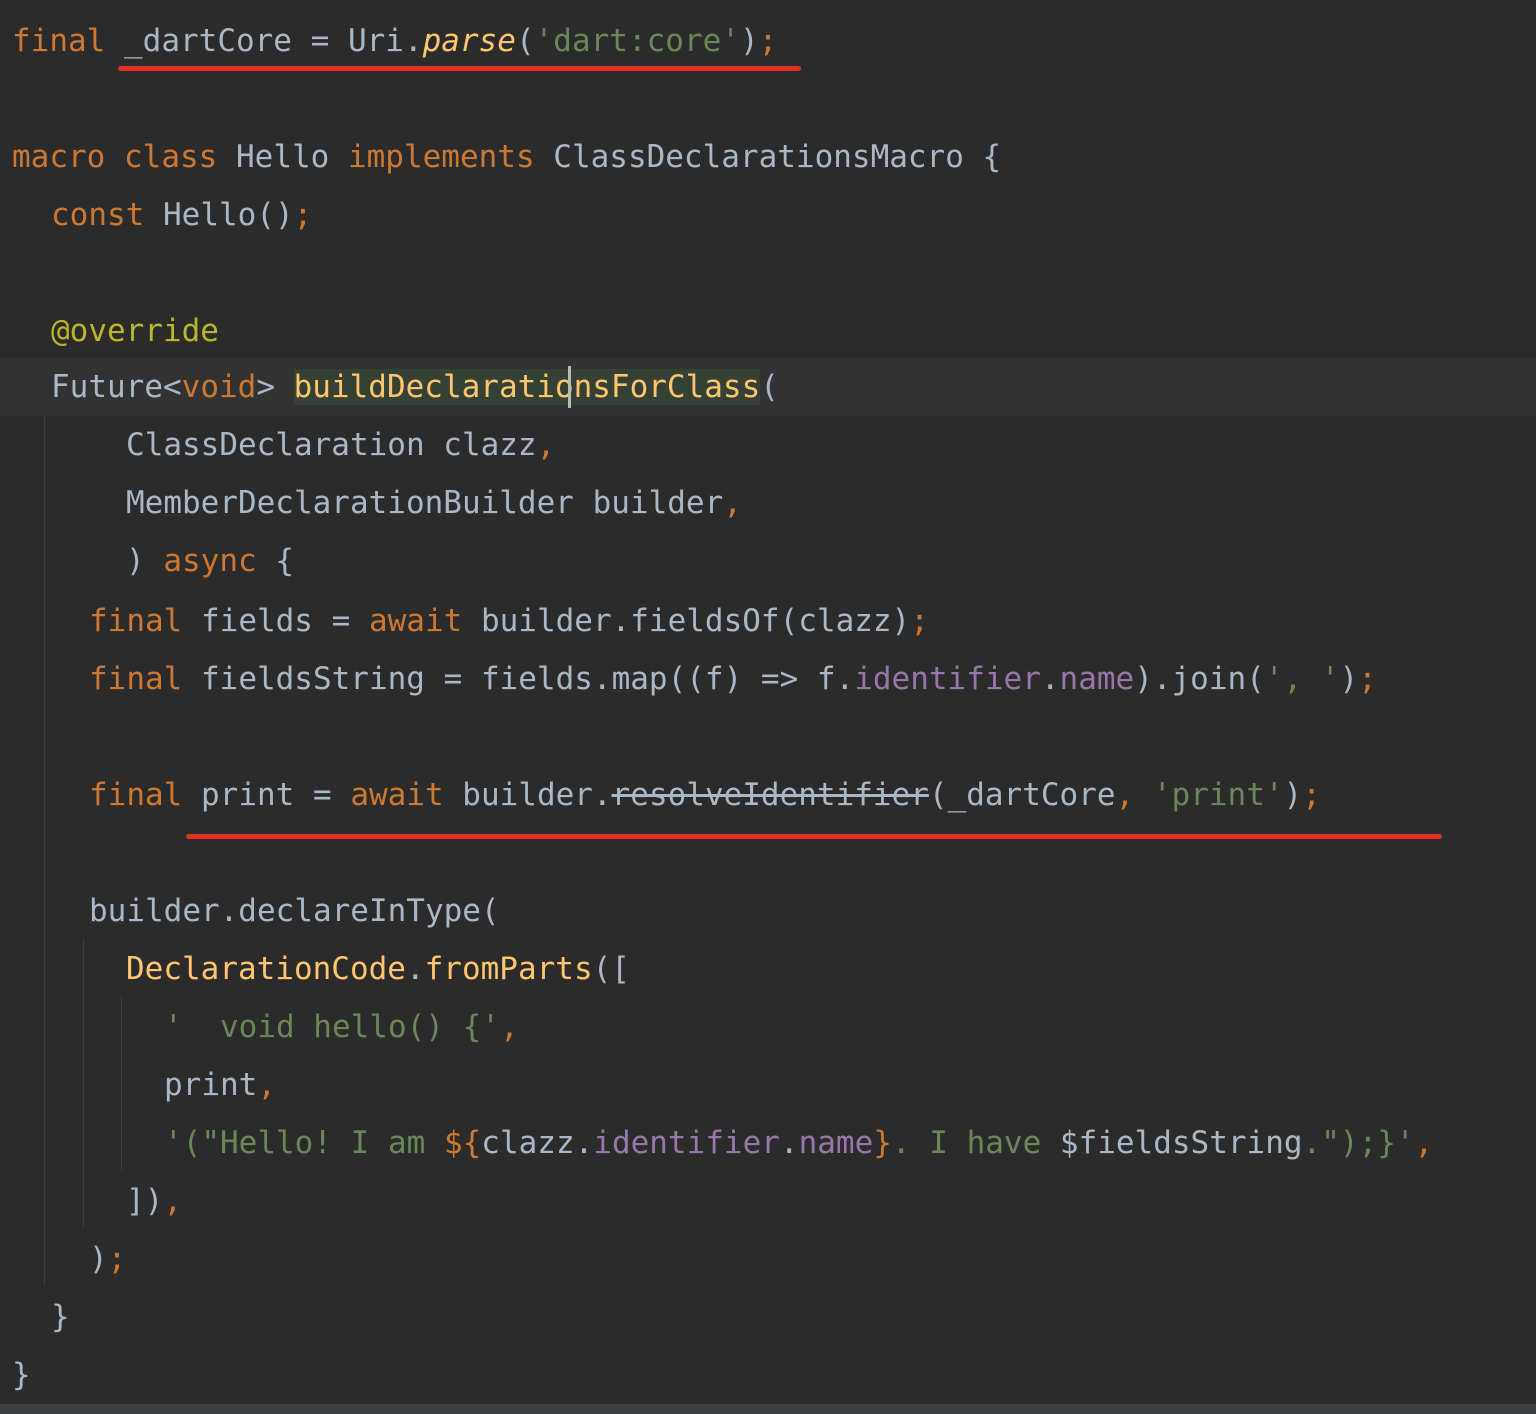 Image resolution: width=1536 pixels, height=1414 pixels. What do you see at coordinates (441, 157) in the screenshot?
I see `keyword: implements` at bounding box center [441, 157].